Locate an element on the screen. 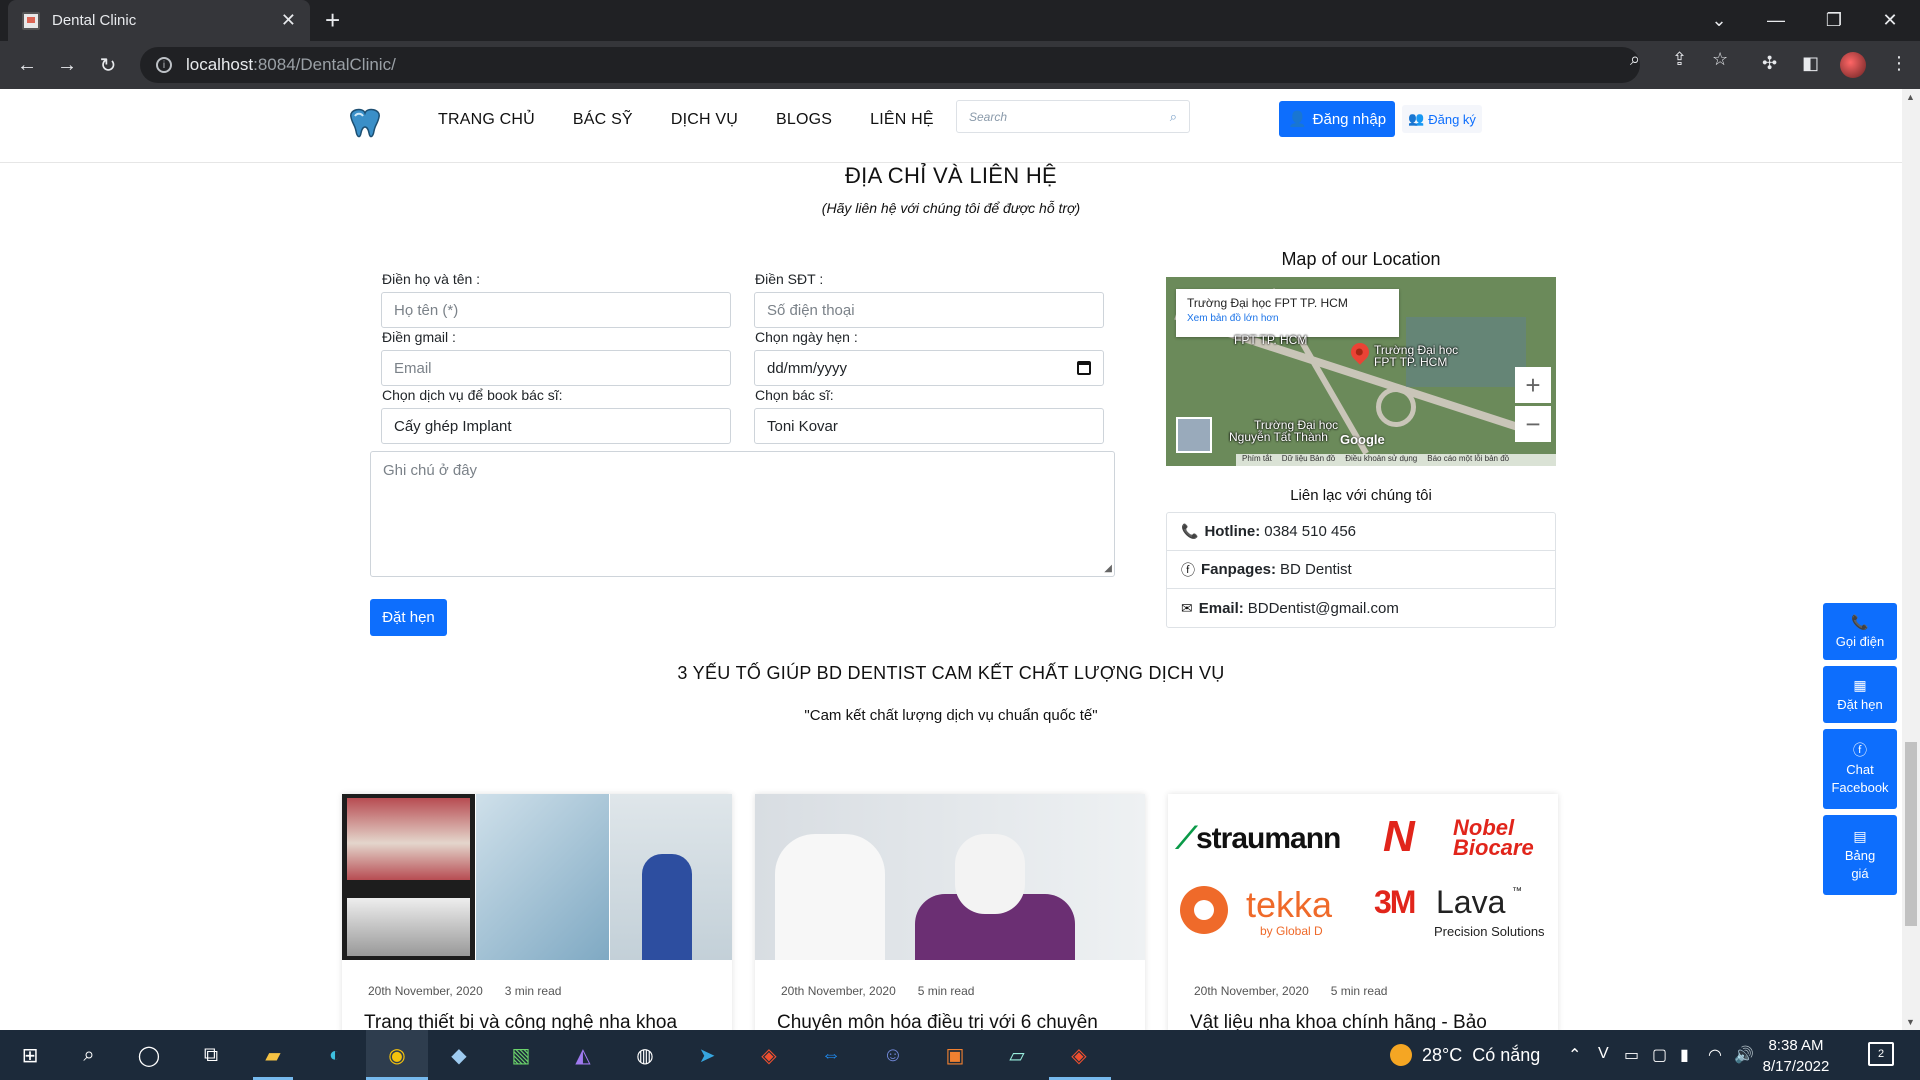 The width and height of the screenshot is (1920, 1080). fanpage-value: BD Dentist is located at coordinates (1316, 569).